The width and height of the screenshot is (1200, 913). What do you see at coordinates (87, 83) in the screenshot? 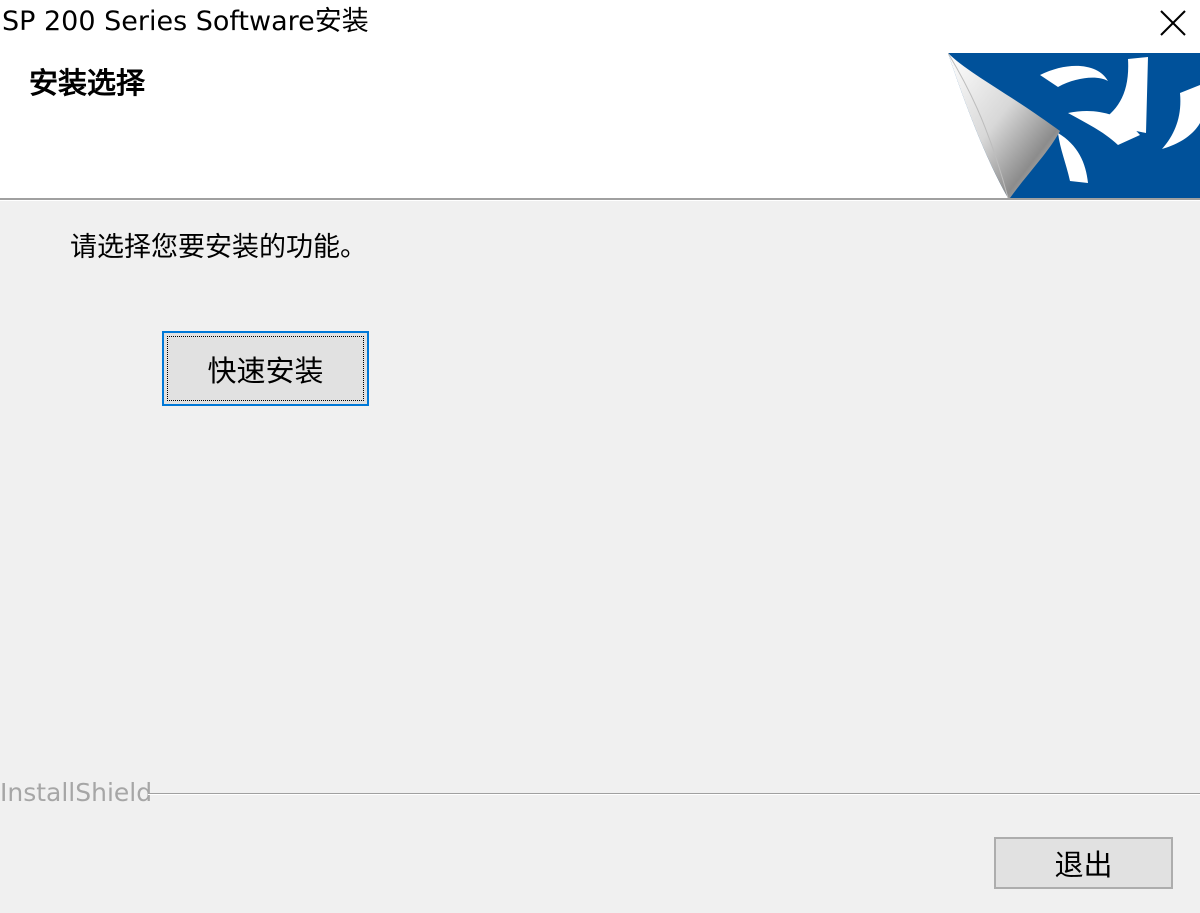
I see `page-title: 安装选择` at bounding box center [87, 83].